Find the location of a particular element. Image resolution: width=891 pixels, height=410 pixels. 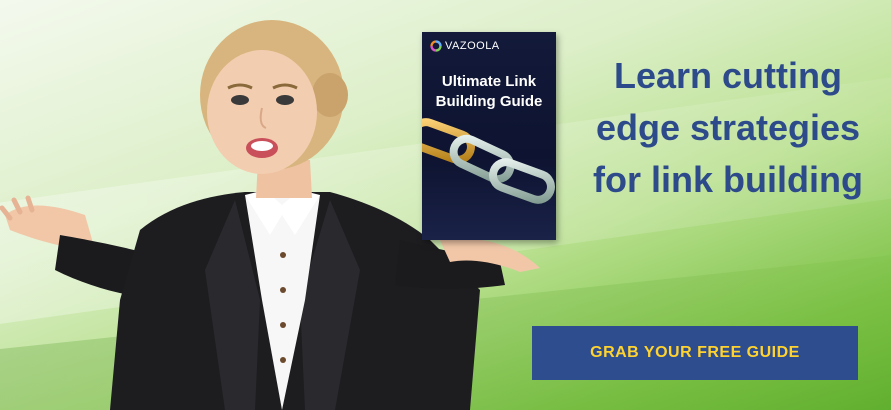

chain-links-icon is located at coordinates (488, 161).